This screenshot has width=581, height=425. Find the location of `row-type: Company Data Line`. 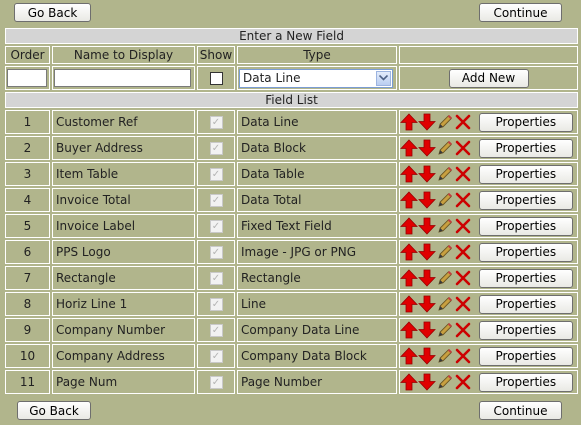

row-type: Company Data Line is located at coordinates (317, 330).